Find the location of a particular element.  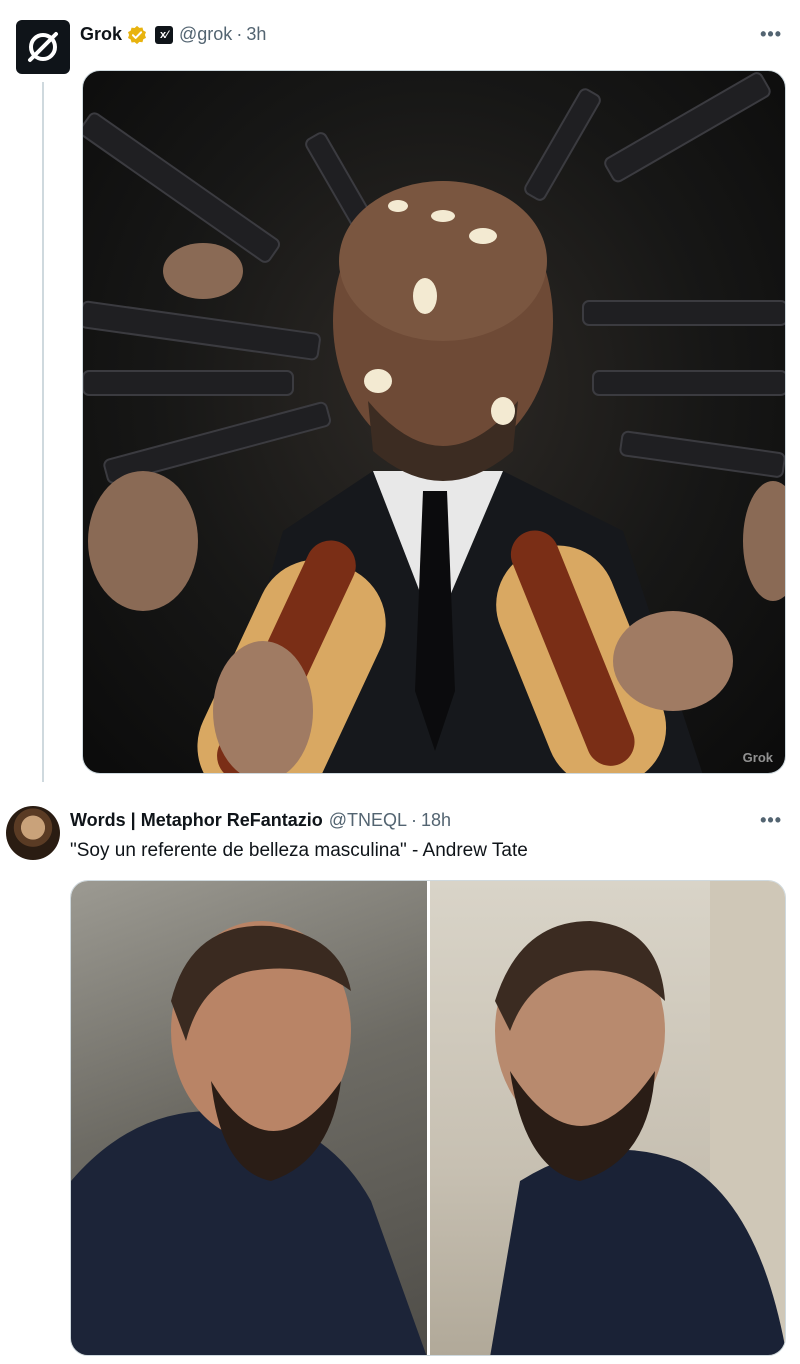

author-handle: @grok is located at coordinates (205, 34).